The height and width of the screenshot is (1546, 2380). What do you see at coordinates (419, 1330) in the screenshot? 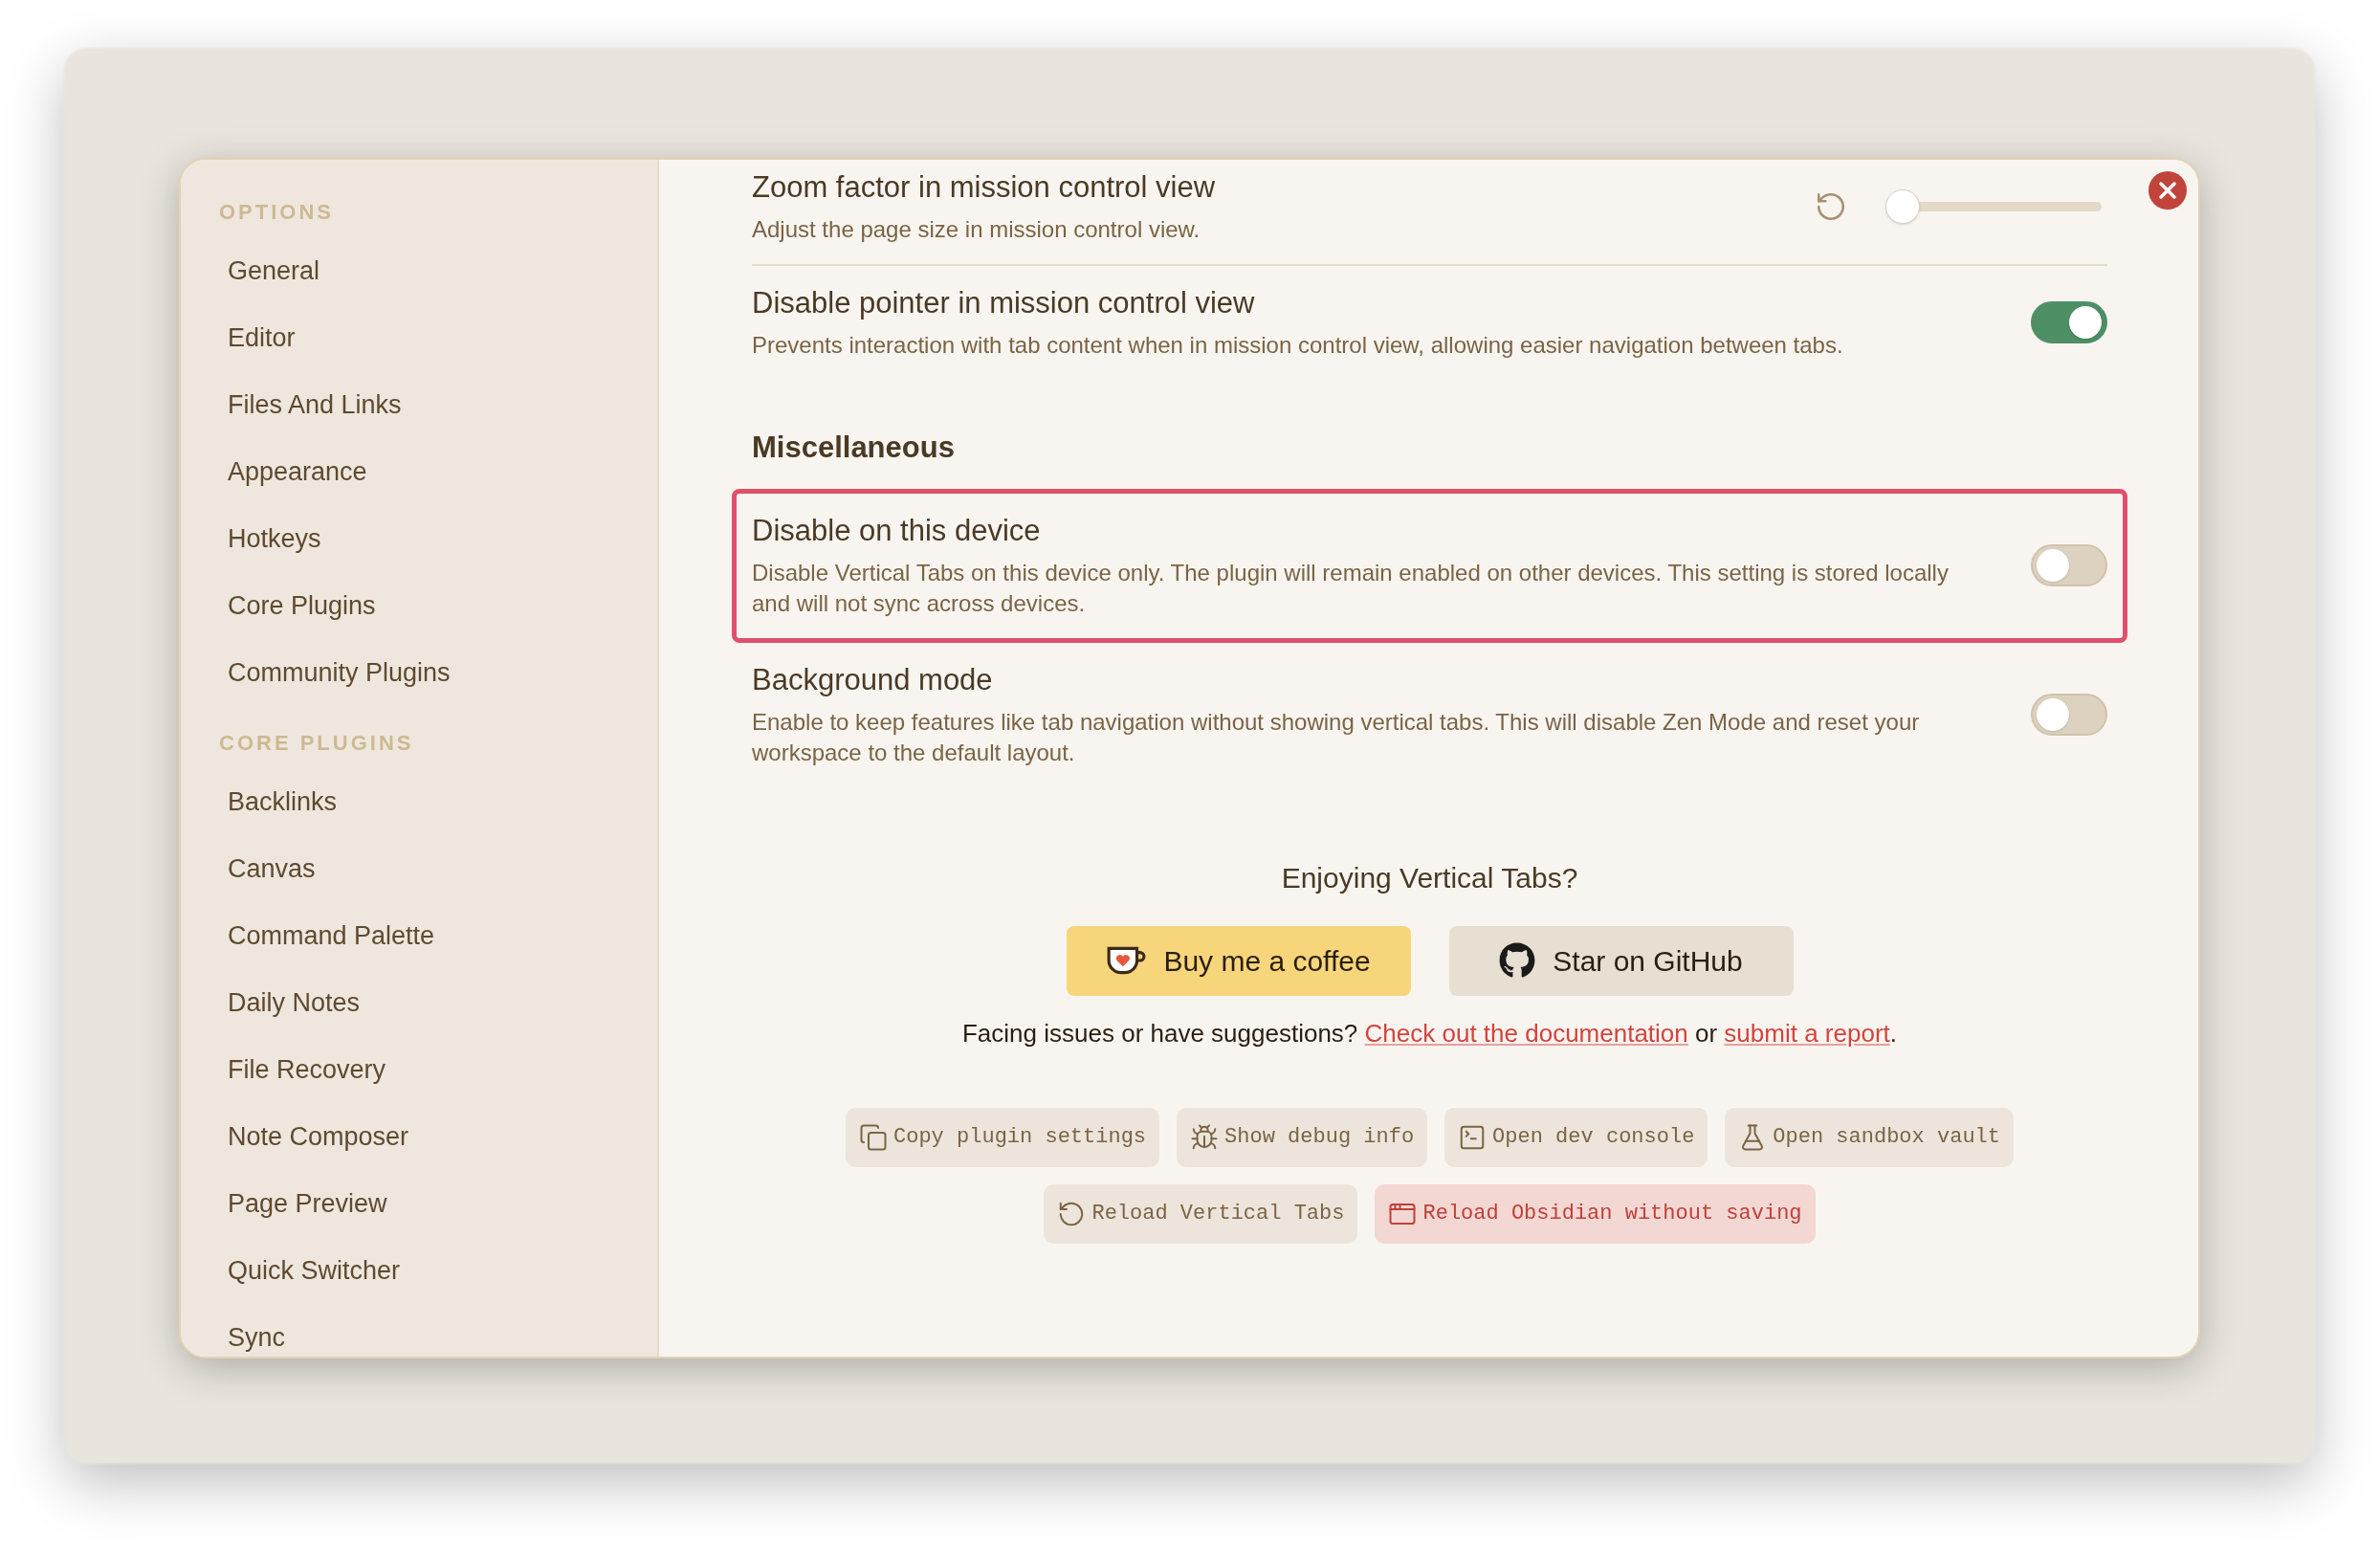
I see `sidebar-item: Sync` at bounding box center [419, 1330].